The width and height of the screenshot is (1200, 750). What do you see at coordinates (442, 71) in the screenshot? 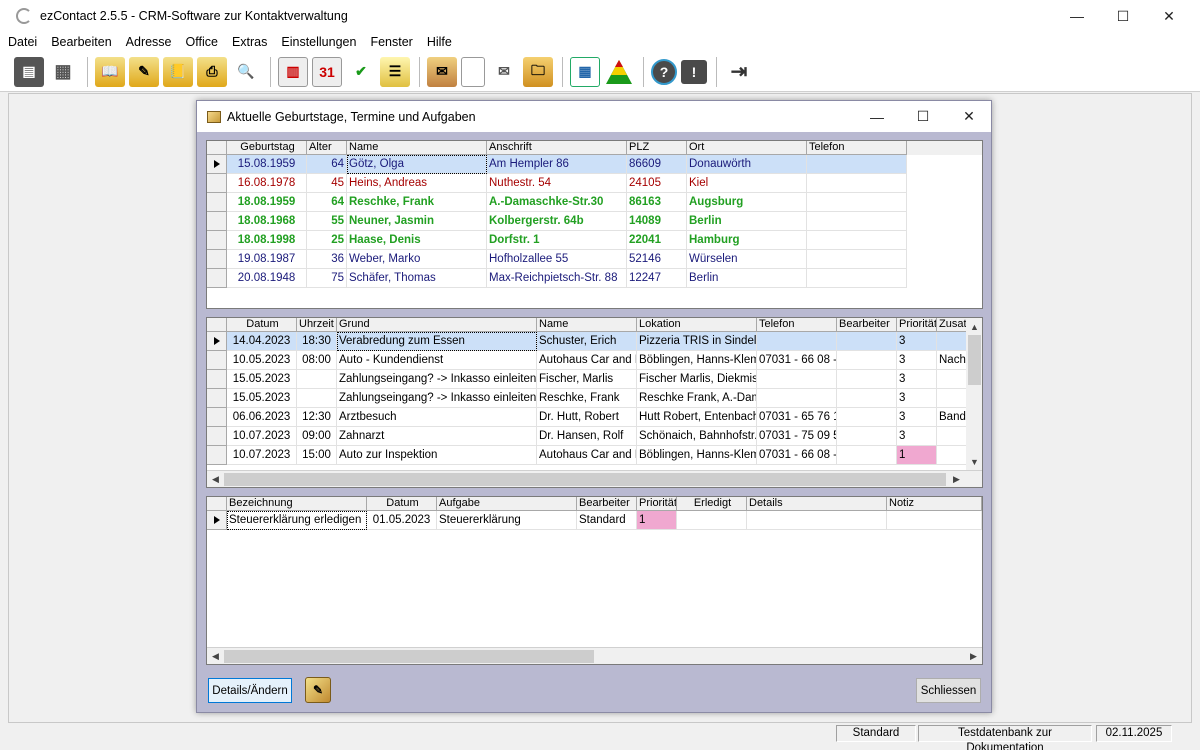
I see `letter-icon: ✉` at bounding box center [442, 71].